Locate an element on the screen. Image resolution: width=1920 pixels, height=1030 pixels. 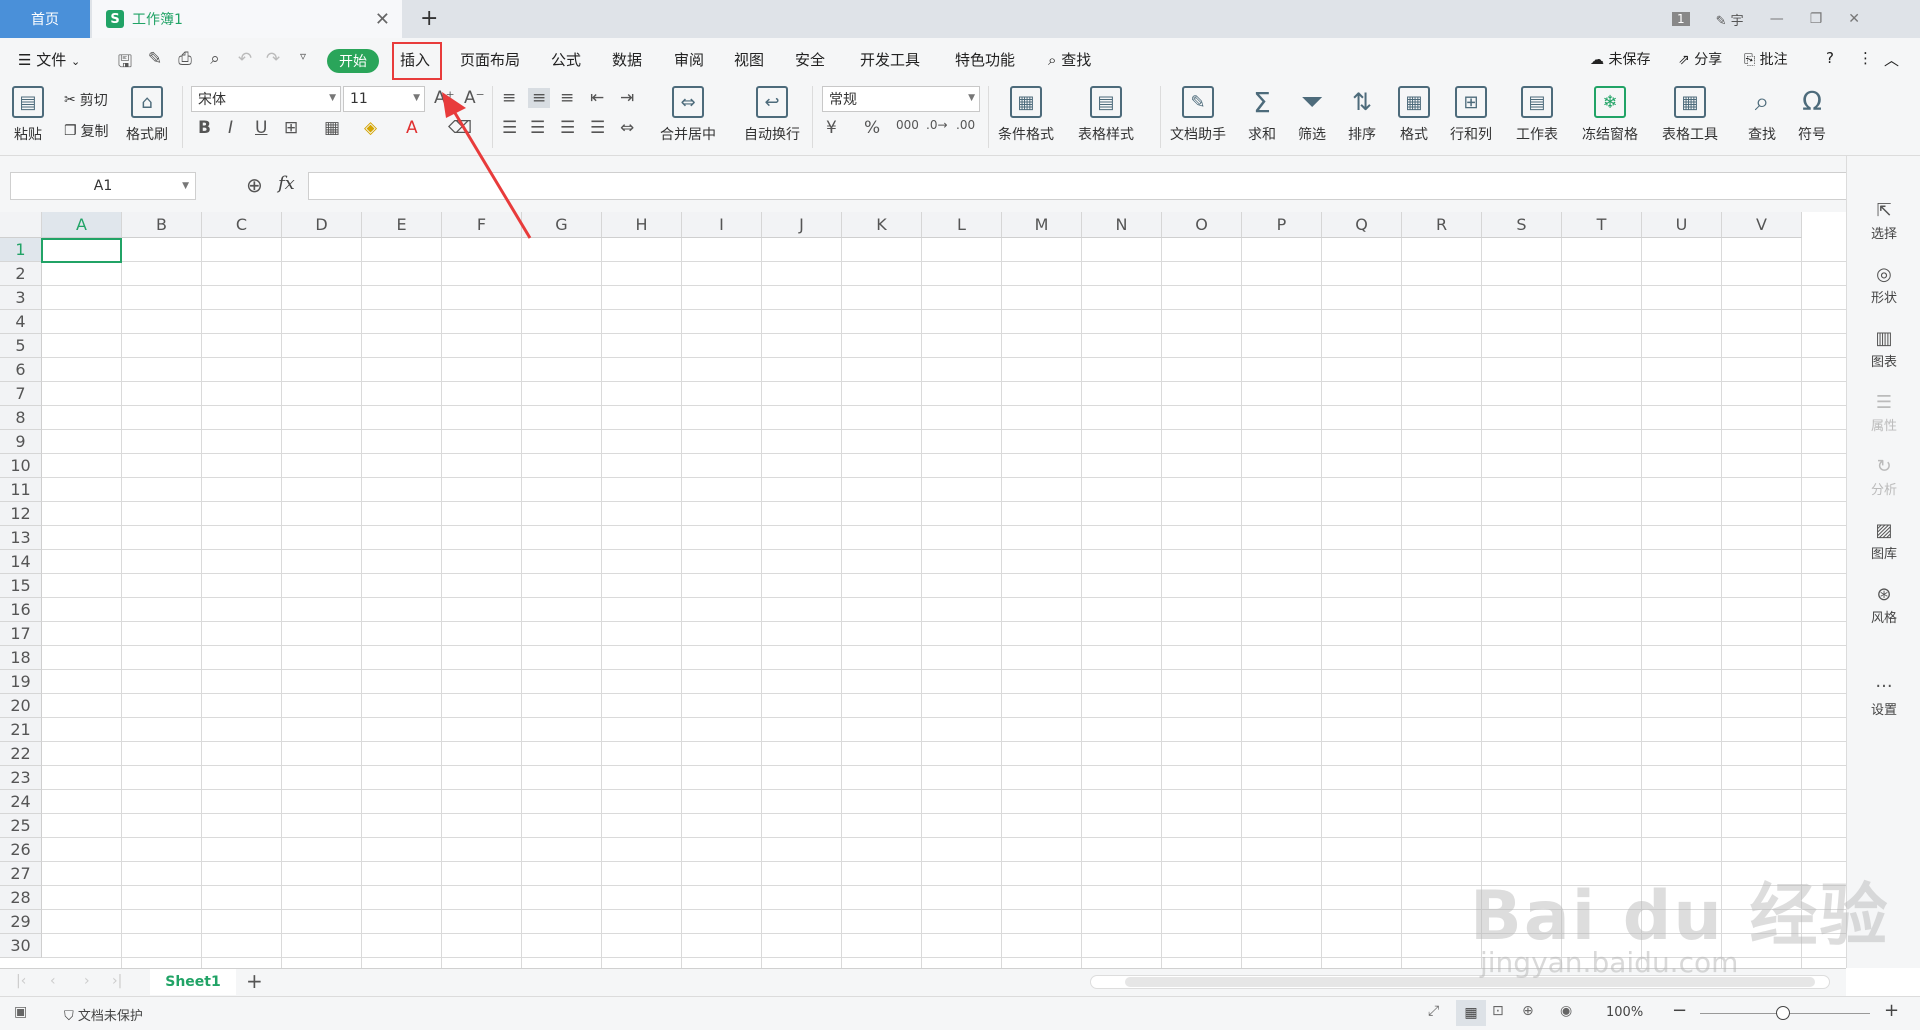
search-command: ⌕ 查找 is located at coordinates (1069, 59).